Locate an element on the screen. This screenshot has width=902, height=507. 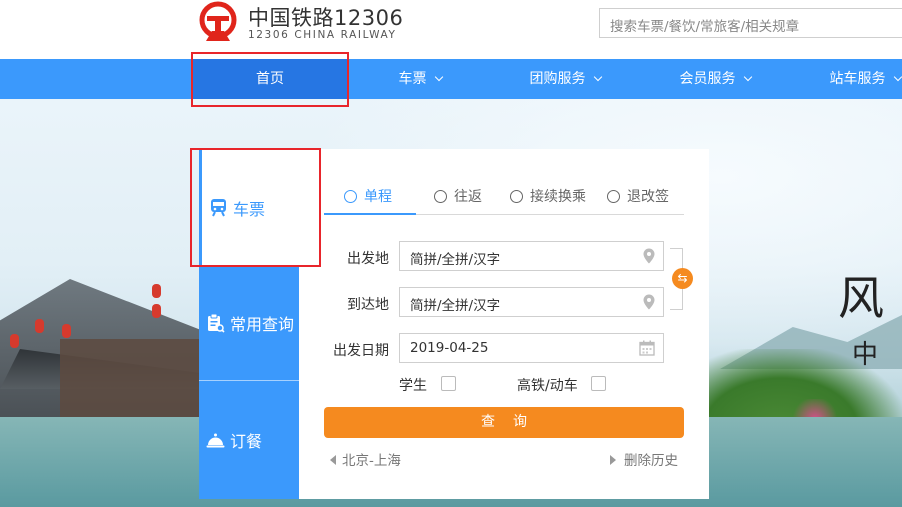
nav-item-label: 站车服务 is located at coordinates (857, 79).